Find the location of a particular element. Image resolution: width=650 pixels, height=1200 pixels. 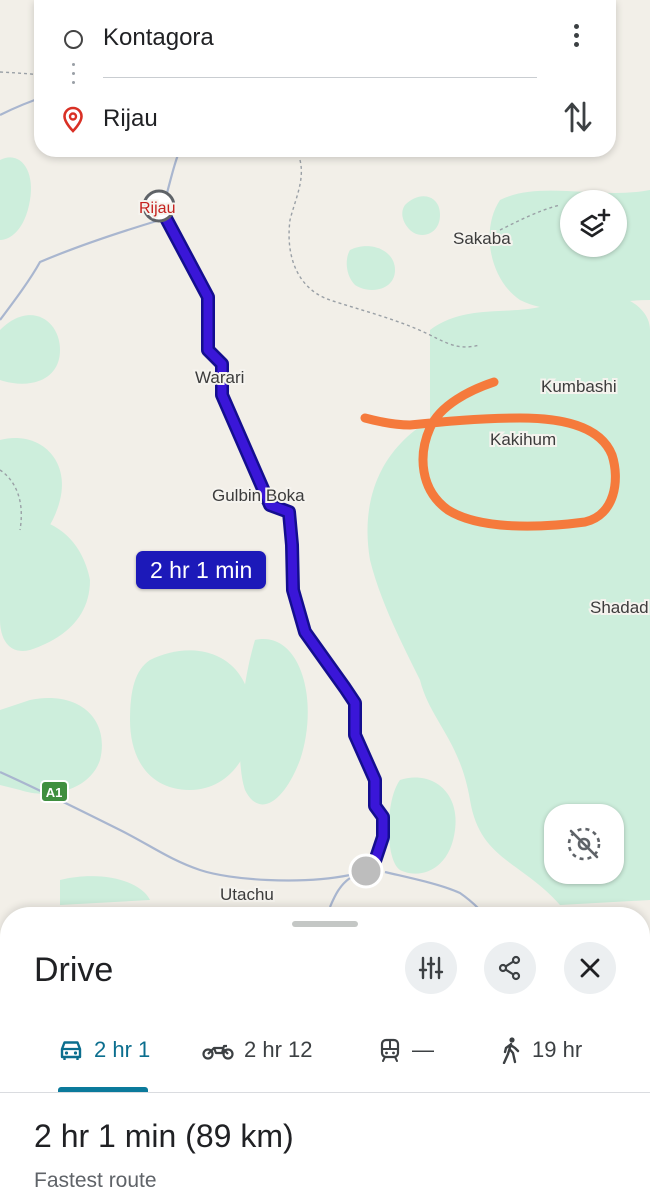

place-label-shadadi: Shadad is located at coordinates (619, 607).